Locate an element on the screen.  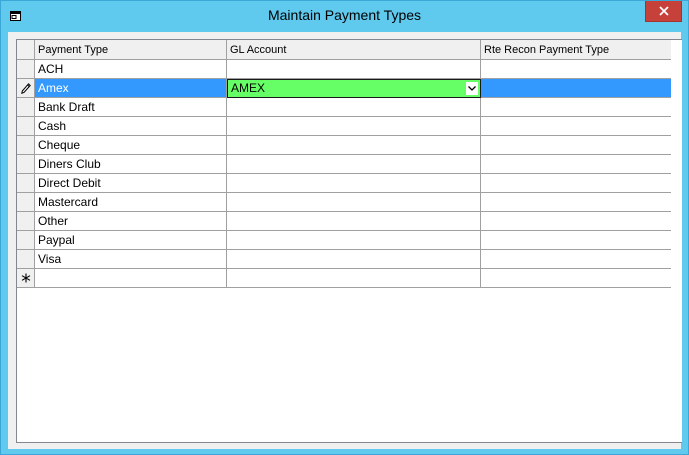
table-row: Direct Debit is located at coordinates (344, 183).